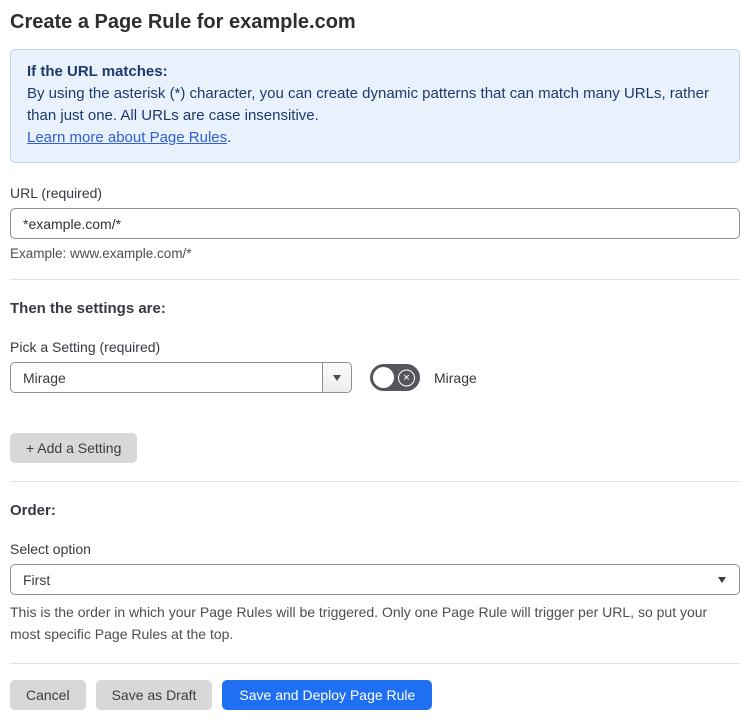 The width and height of the screenshot is (750, 720). Describe the element at coordinates (56, 193) in the screenshot. I see `url-field-label: URL (required)` at that location.